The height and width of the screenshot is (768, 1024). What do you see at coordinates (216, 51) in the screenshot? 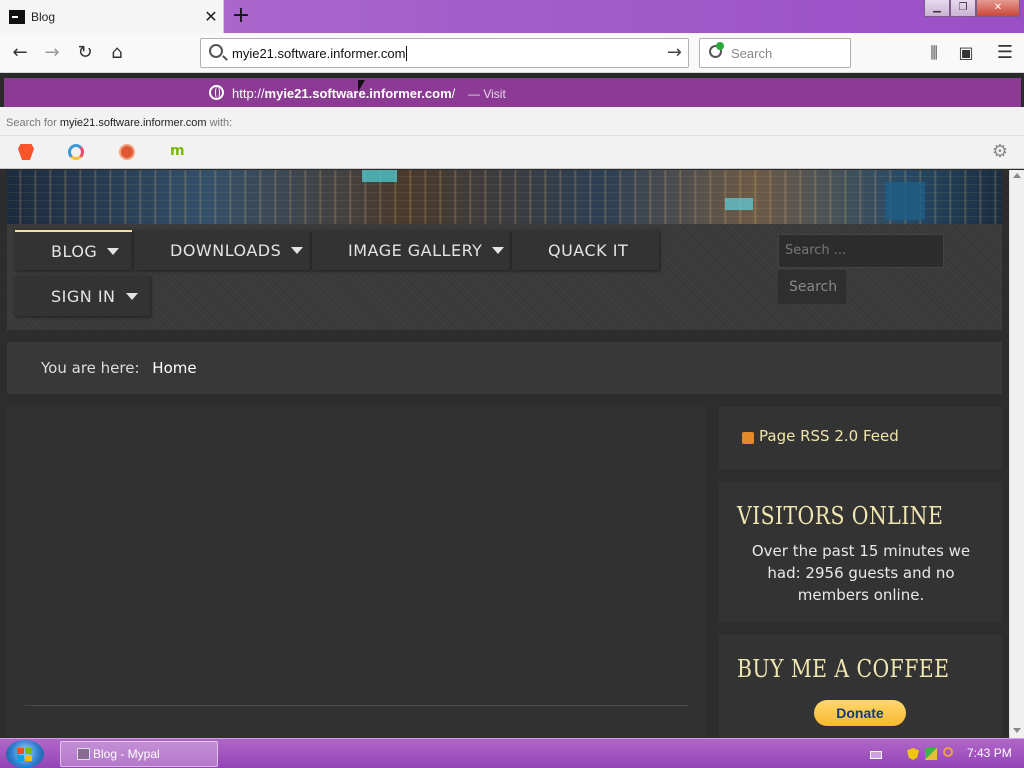
I see `search-icon` at bounding box center [216, 51].